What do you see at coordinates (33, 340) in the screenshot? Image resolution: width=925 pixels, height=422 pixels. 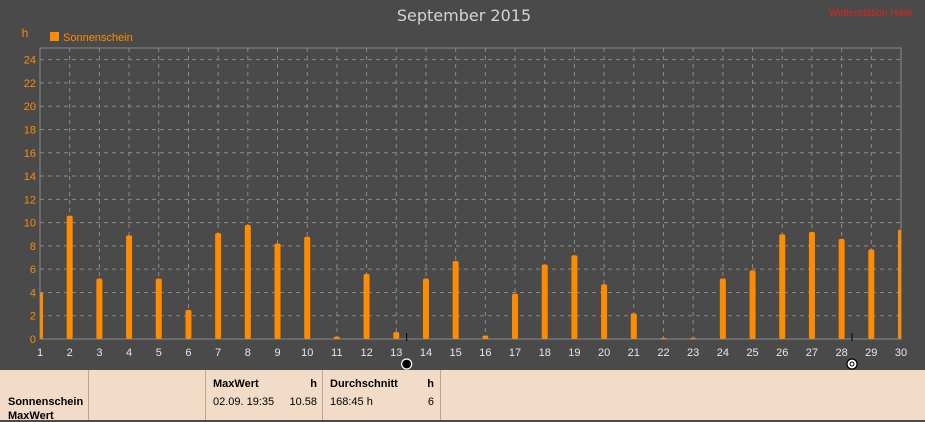 I see `y-tick-label: 0` at bounding box center [33, 340].